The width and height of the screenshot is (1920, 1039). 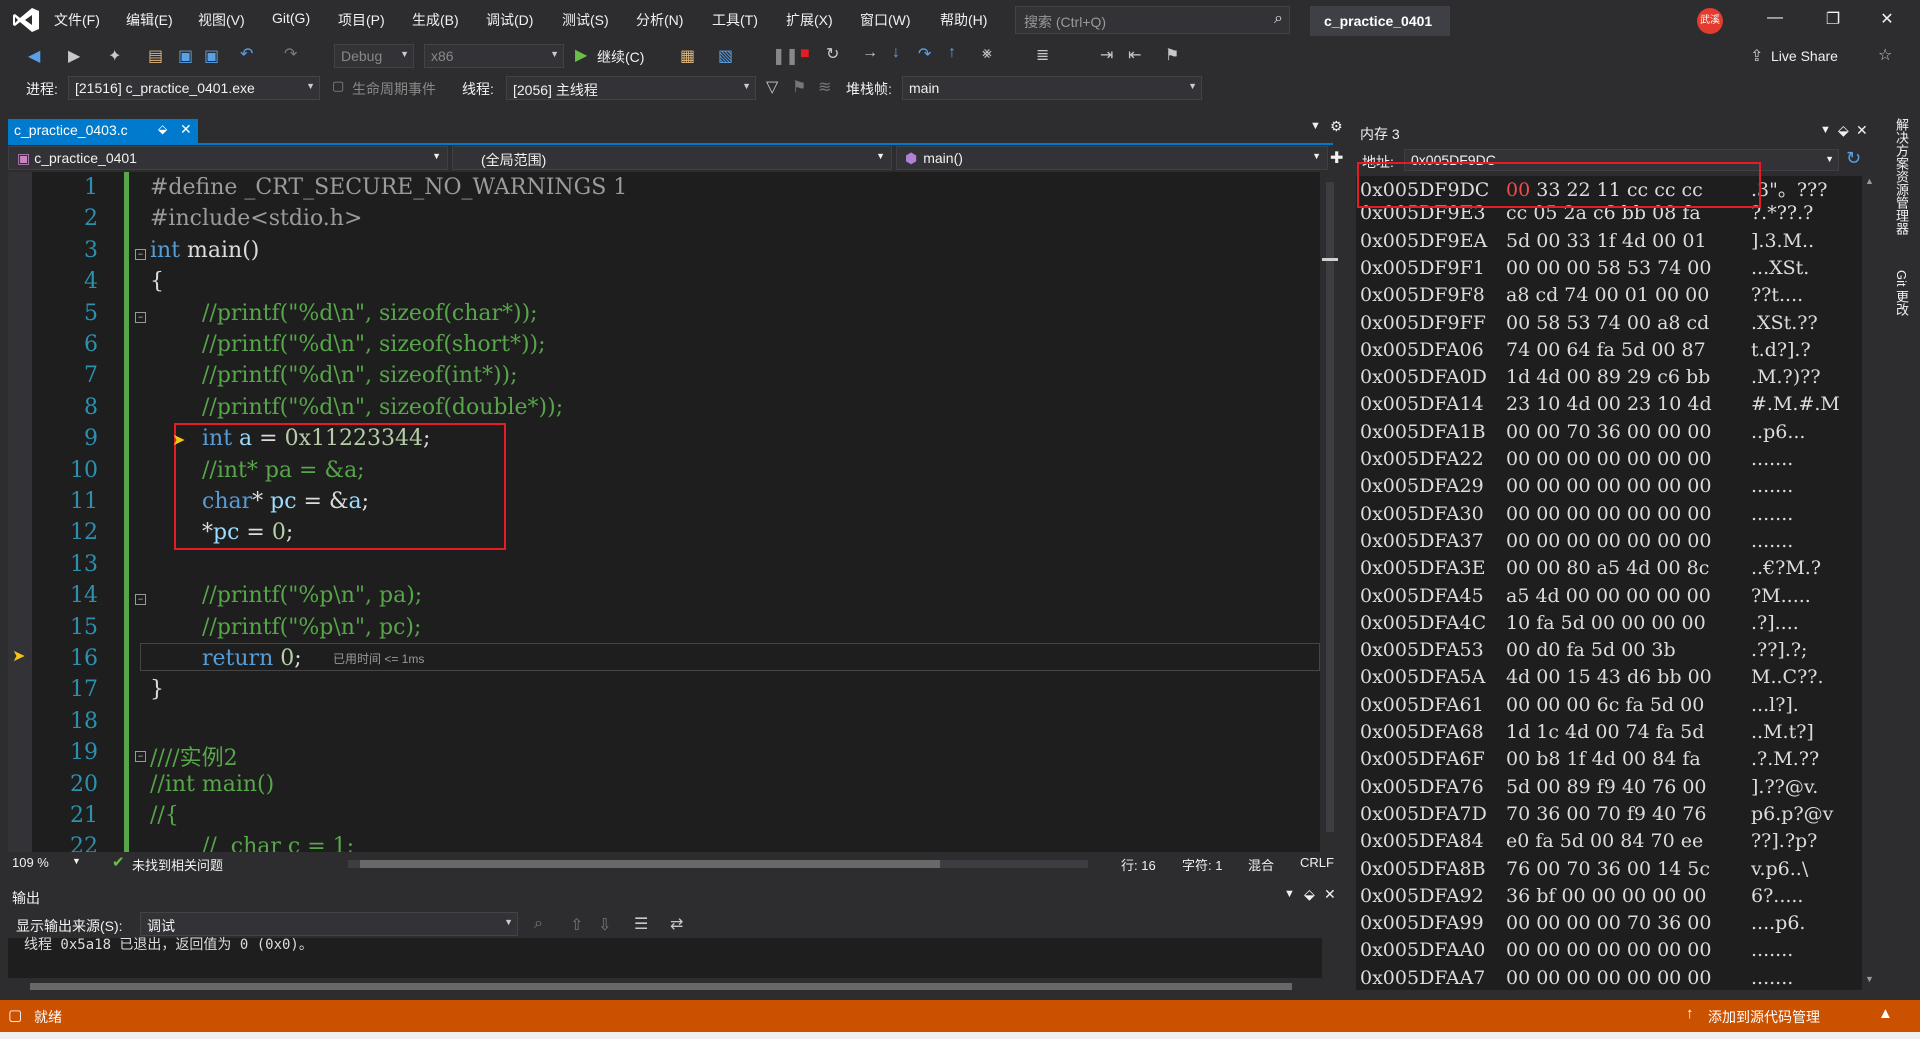 What do you see at coordinates (1589, 759) in the screenshot?
I see `memory-row: 0x005DFA6F 00 b8 1f 4d 00 84 fa .?.M.??` at bounding box center [1589, 759].